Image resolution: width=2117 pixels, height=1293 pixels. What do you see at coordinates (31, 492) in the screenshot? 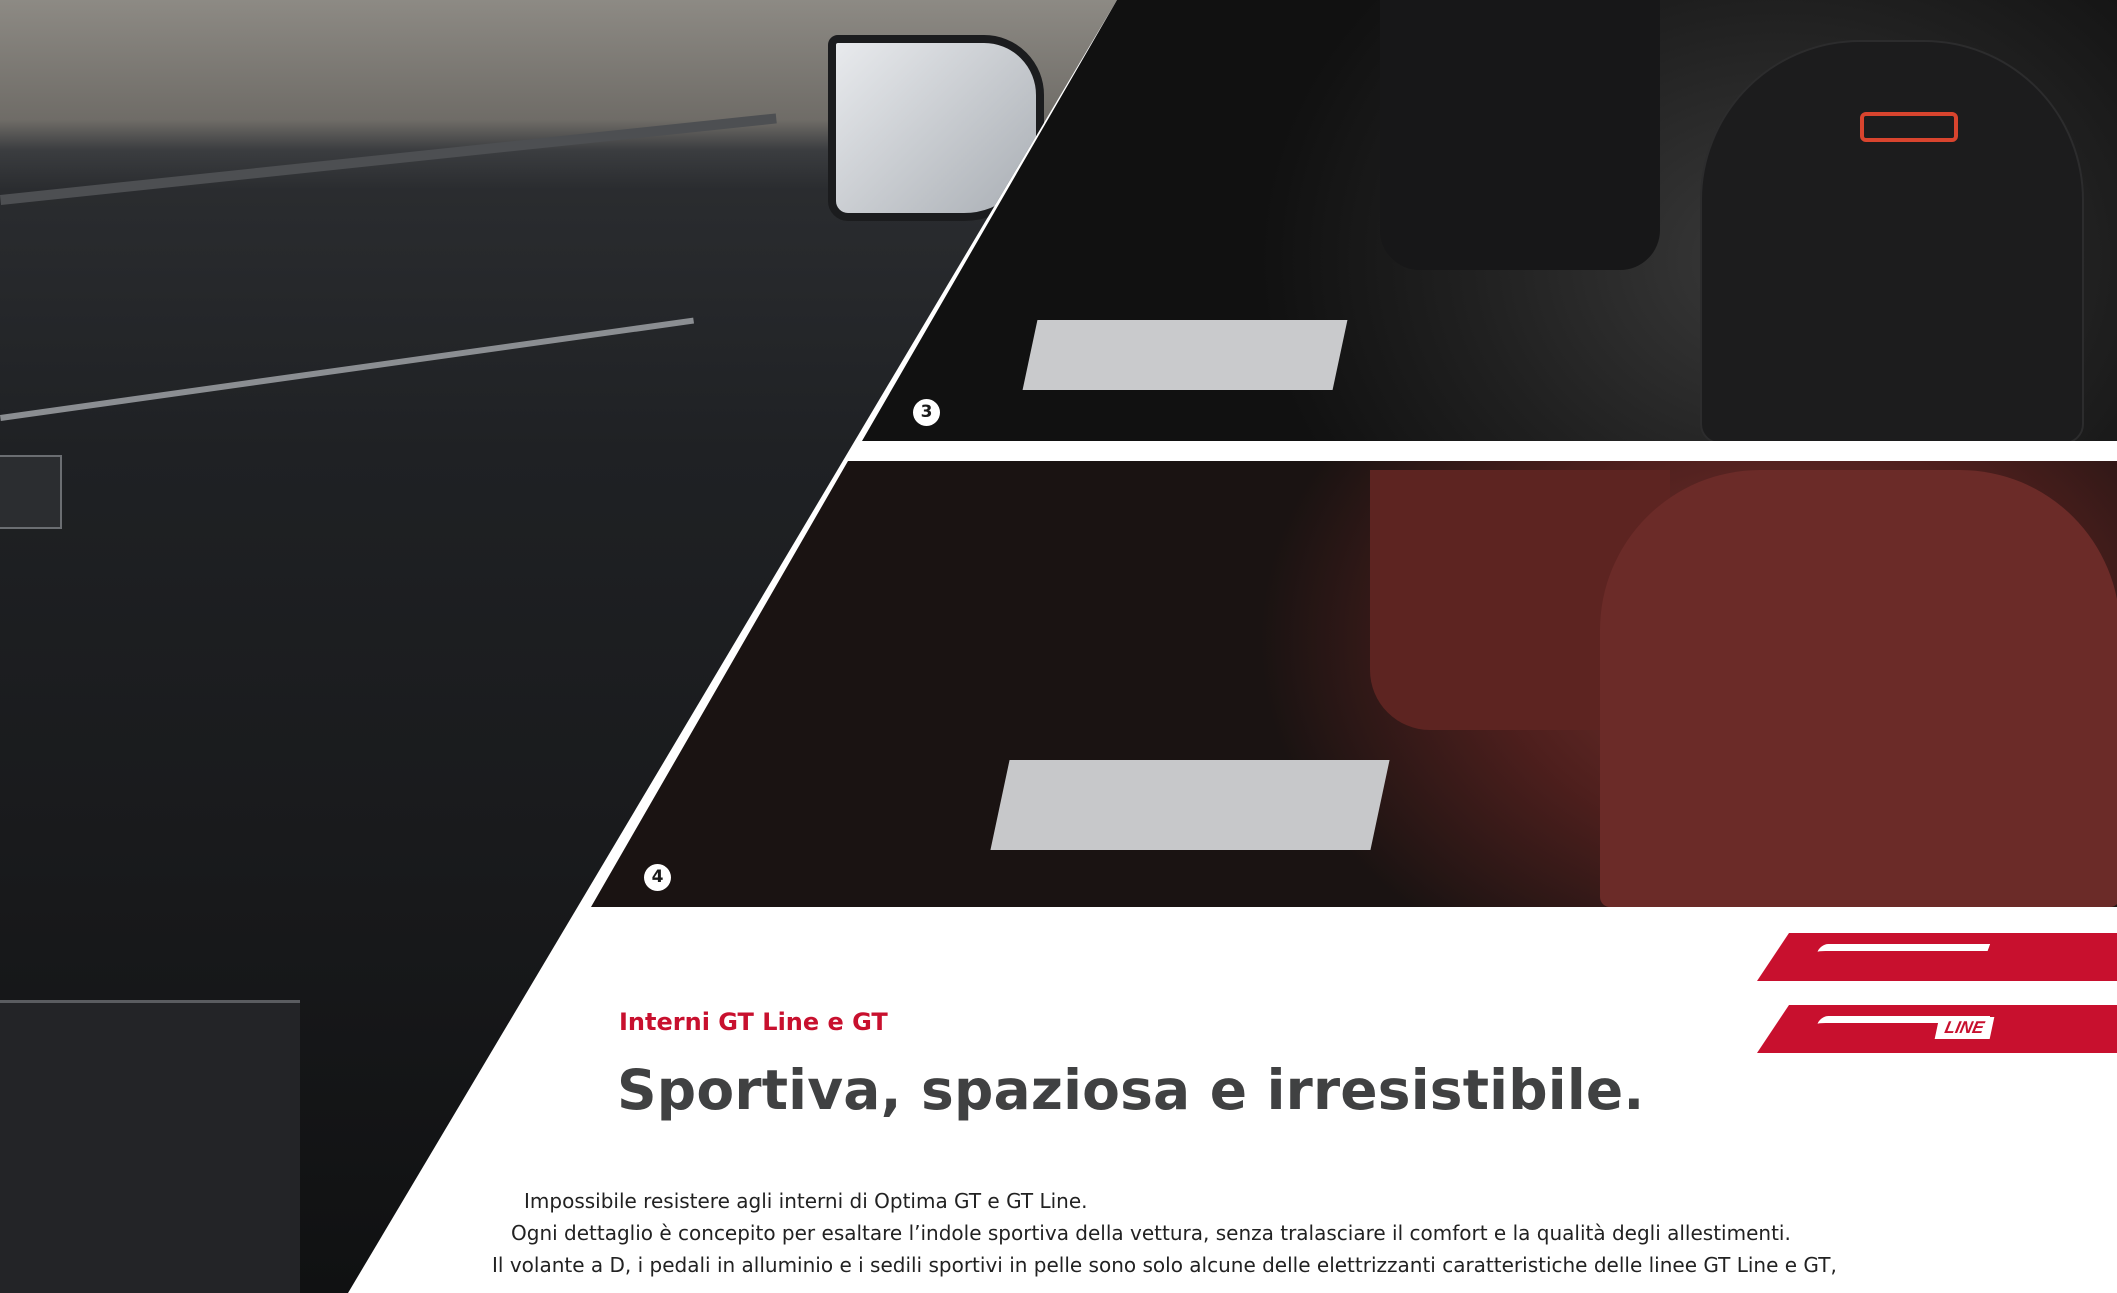
I see `air-vent` at bounding box center [31, 492].